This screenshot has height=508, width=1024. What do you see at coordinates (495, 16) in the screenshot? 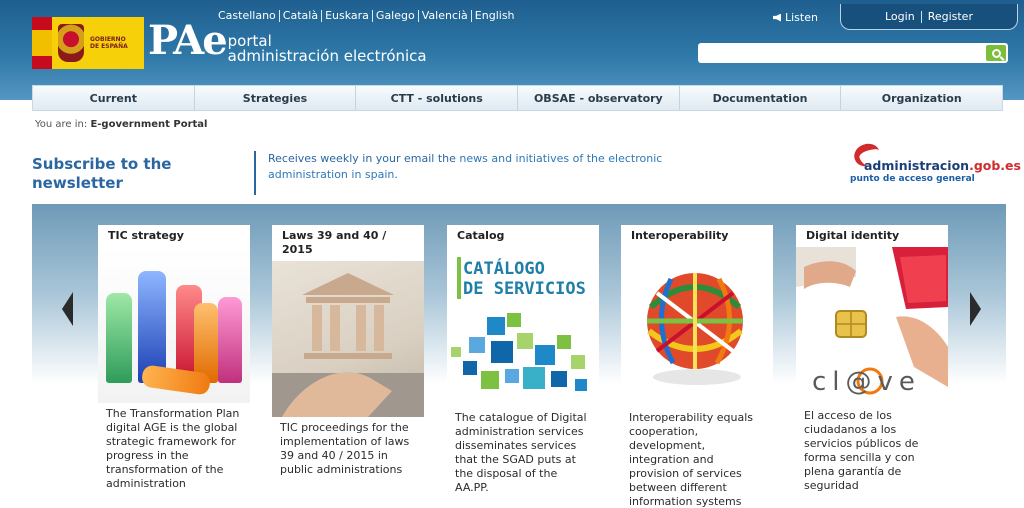
I see `lang-english: English` at bounding box center [495, 16].